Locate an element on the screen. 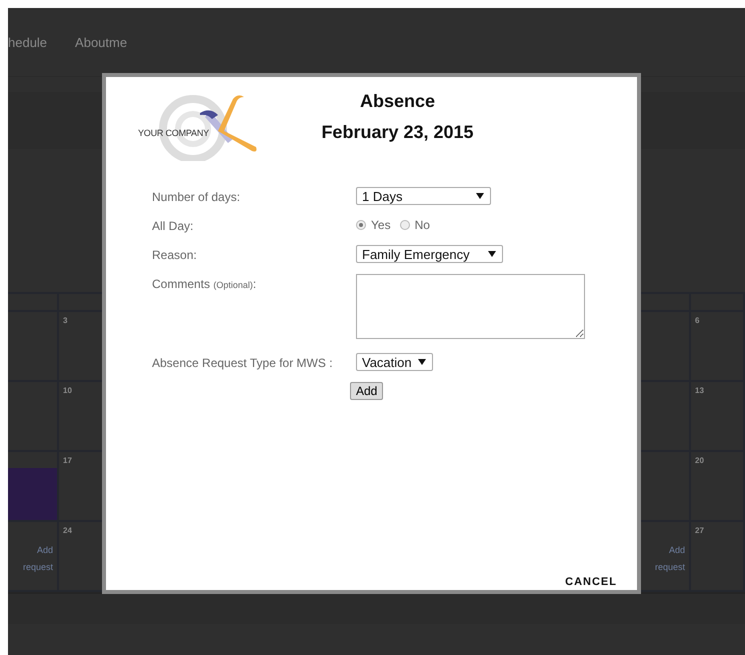 Image resolution: width=745 pixels, height=655 pixels. field-label: Absence Request Type for MWS : is located at coordinates (243, 362).